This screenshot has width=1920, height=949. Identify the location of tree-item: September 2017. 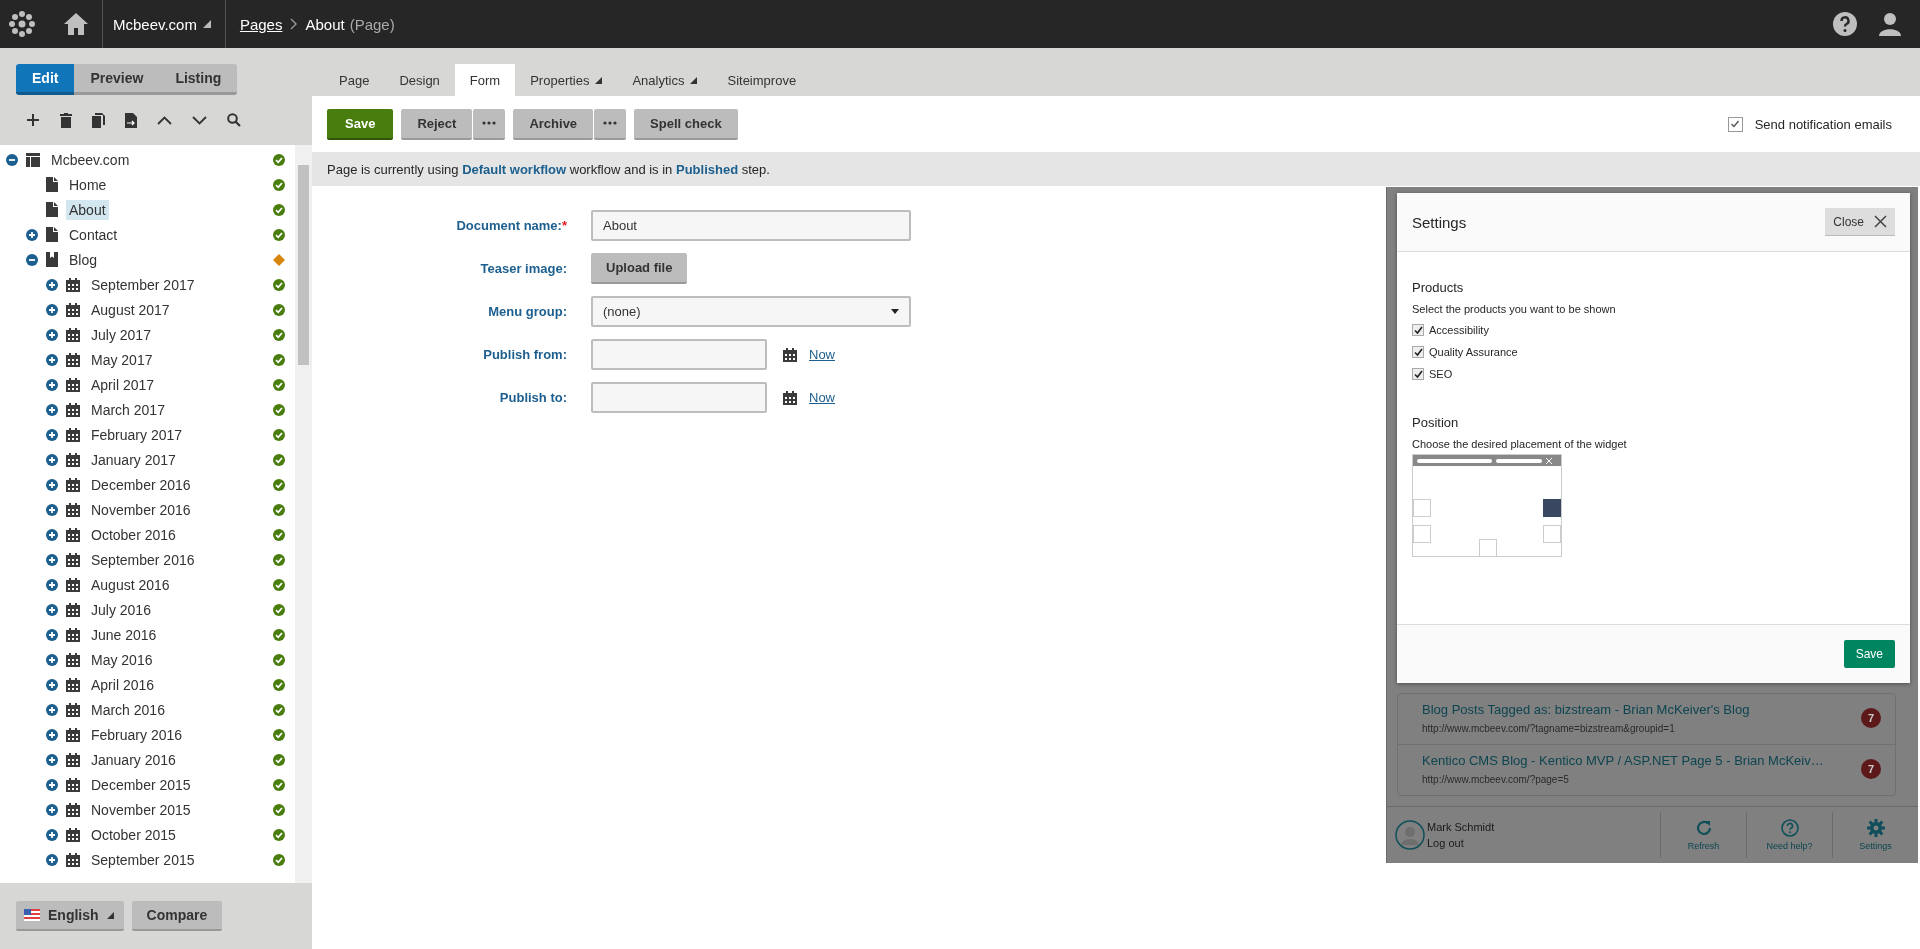
(143, 284).